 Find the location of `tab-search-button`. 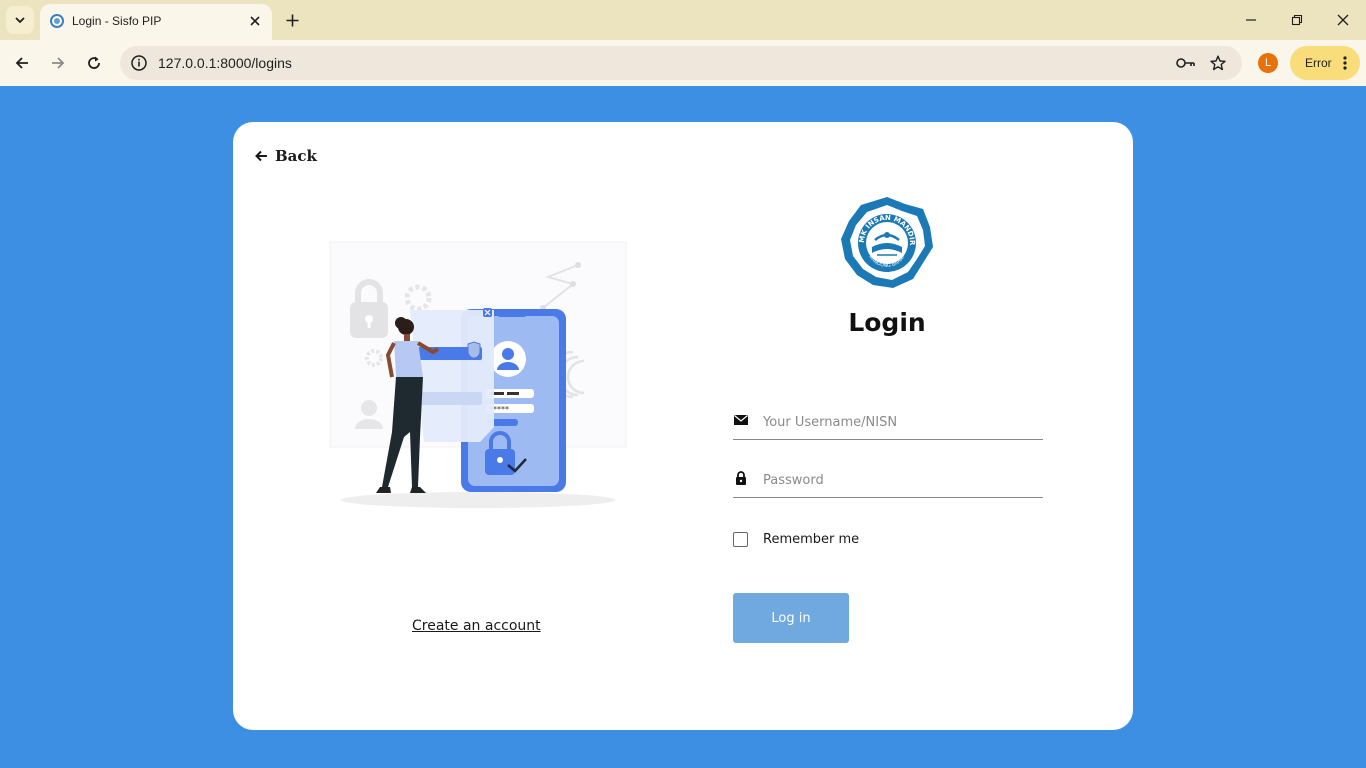

tab-search-button is located at coordinates (20, 20).